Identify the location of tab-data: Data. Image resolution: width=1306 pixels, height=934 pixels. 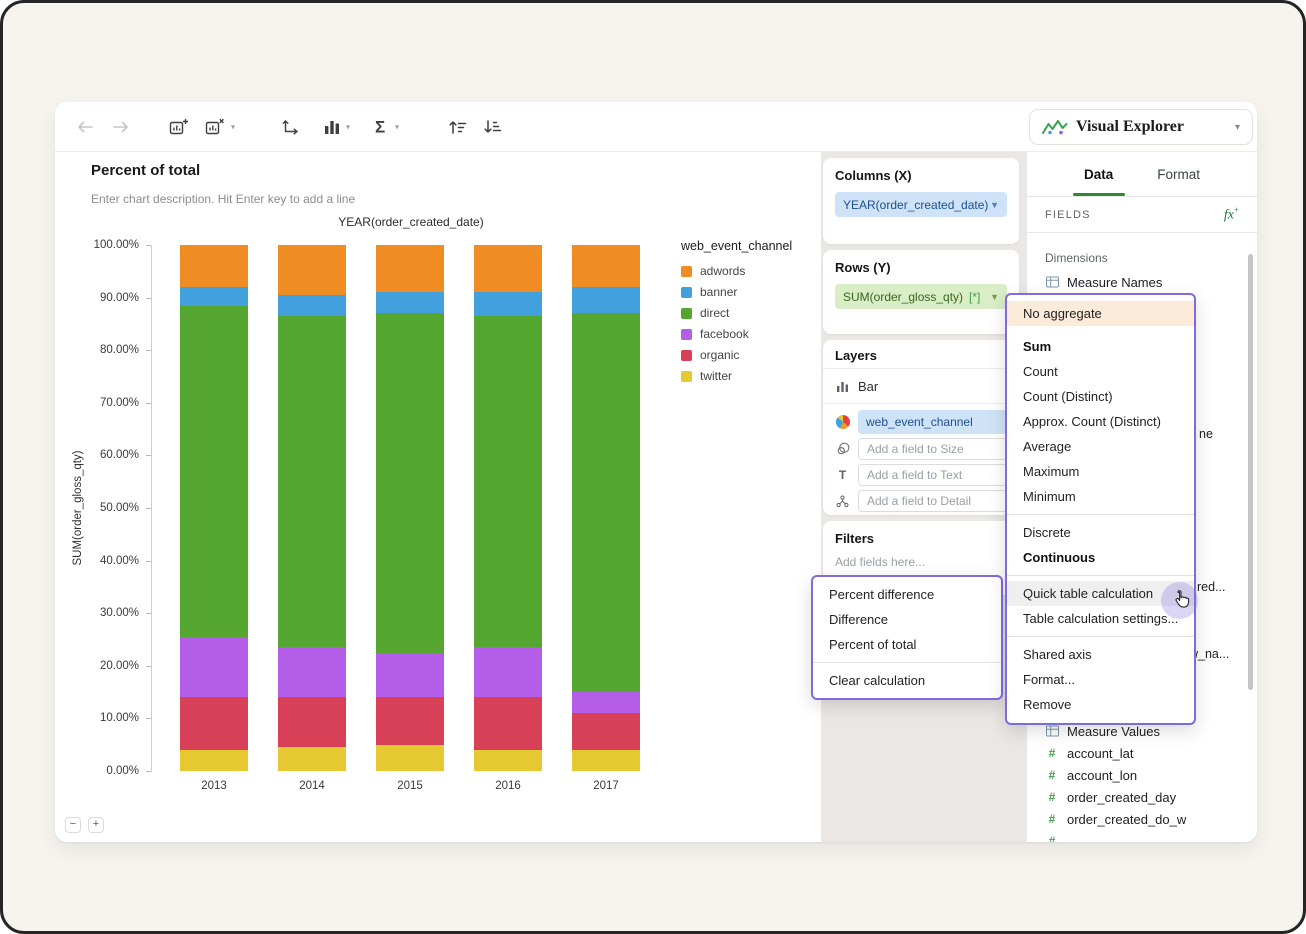
(1098, 174).